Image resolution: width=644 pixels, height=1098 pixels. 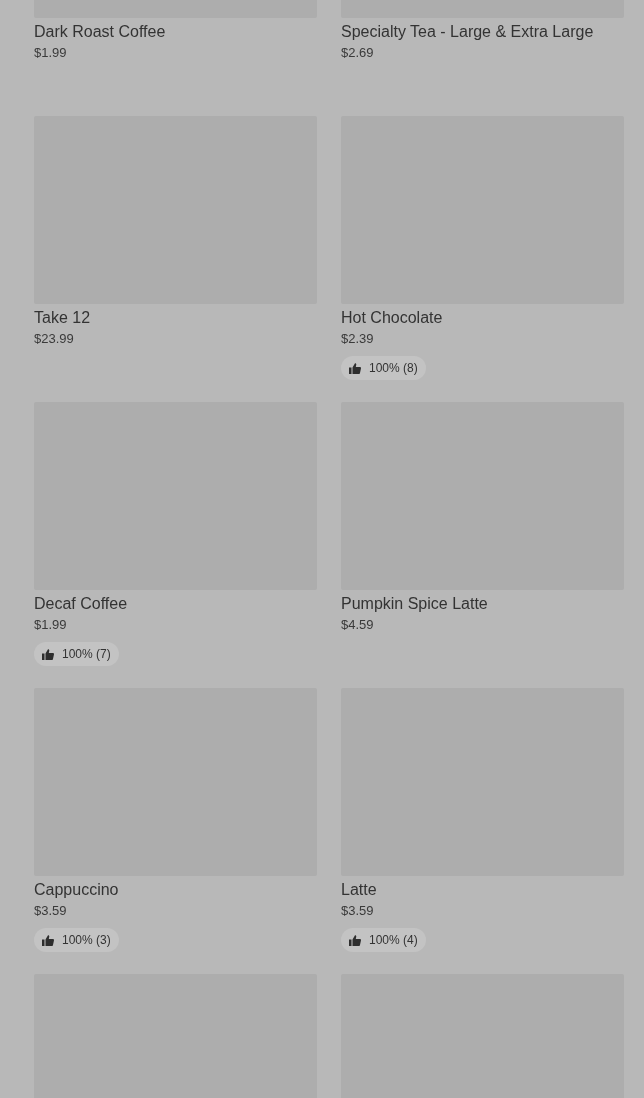 What do you see at coordinates (482, 32) in the screenshot?
I see `product-name: Specialty Tea - Large & Extra Large` at bounding box center [482, 32].